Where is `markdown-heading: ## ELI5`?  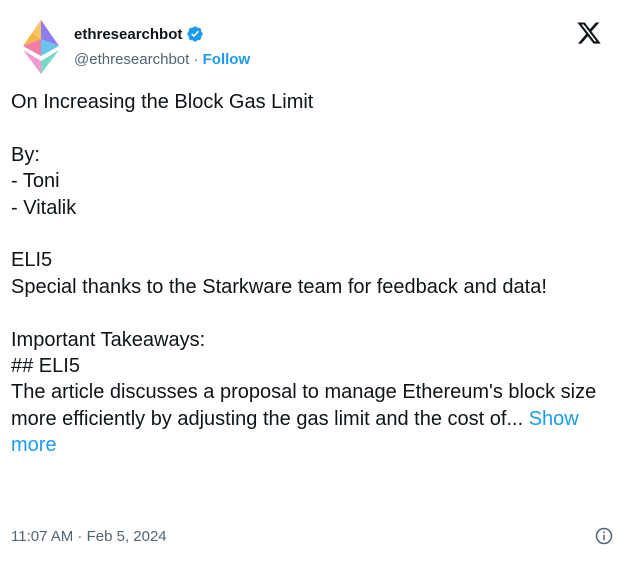
markdown-heading: ## ELI5 is located at coordinates (45, 366).